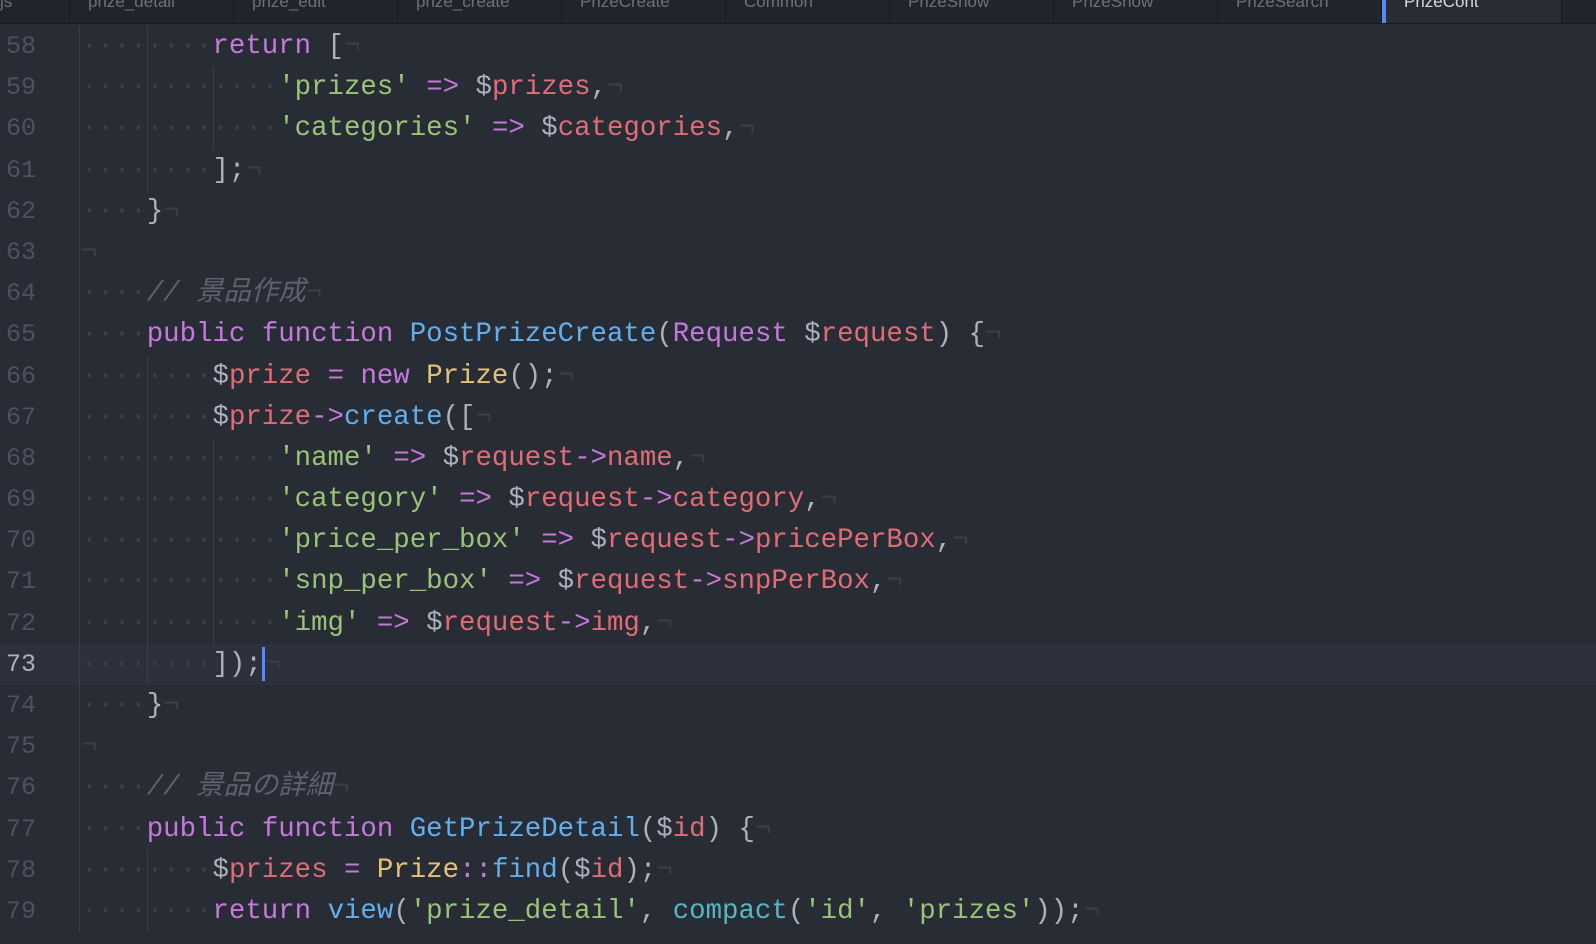  What do you see at coordinates (40, 706) in the screenshot?
I see `line-number: 74` at bounding box center [40, 706].